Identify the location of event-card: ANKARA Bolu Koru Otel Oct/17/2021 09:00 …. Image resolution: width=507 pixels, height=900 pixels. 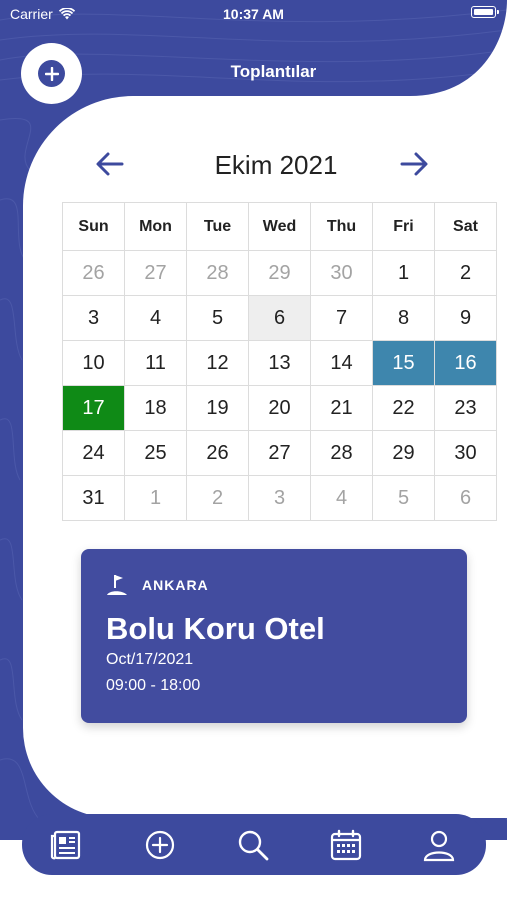
(274, 636).